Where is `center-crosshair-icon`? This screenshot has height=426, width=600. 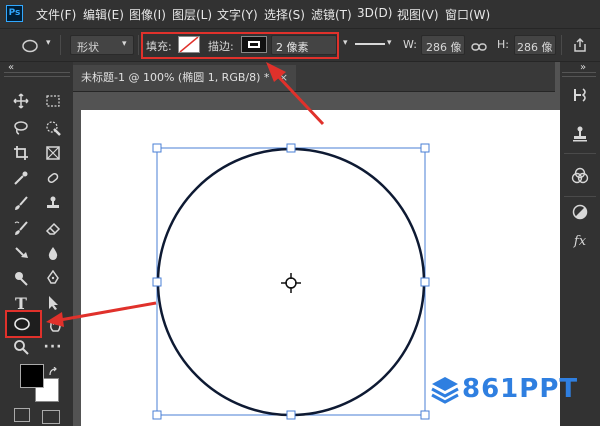 center-crosshair-icon is located at coordinates (291, 283).